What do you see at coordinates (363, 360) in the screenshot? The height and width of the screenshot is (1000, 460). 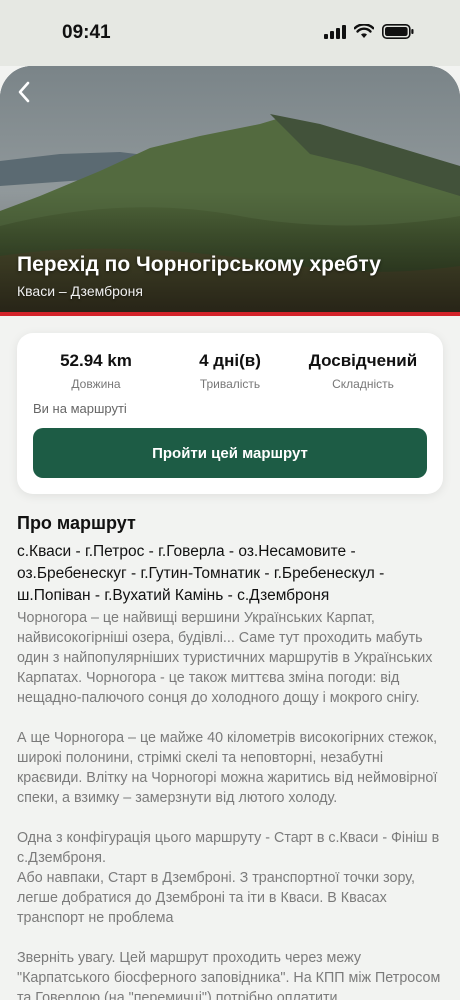 I see `stat-value: Досвідчений` at bounding box center [363, 360].